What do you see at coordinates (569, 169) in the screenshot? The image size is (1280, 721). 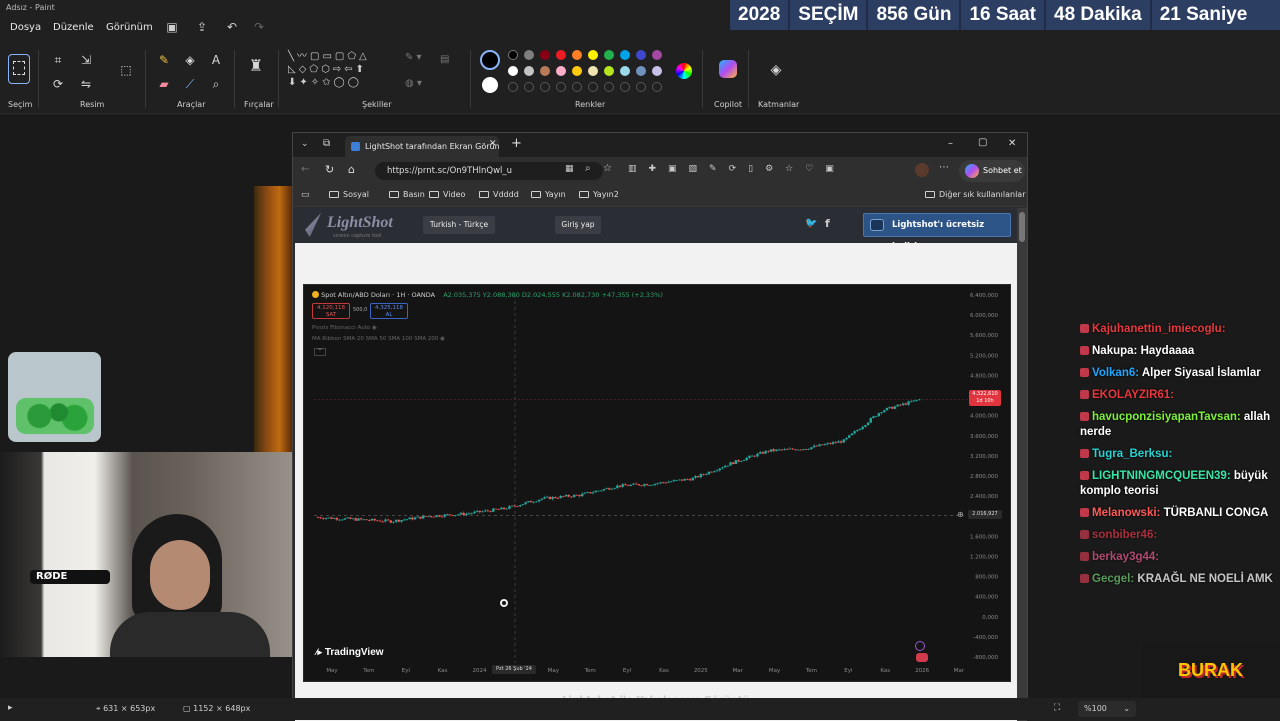 I see `read-mode-icon: ▦` at bounding box center [569, 169].